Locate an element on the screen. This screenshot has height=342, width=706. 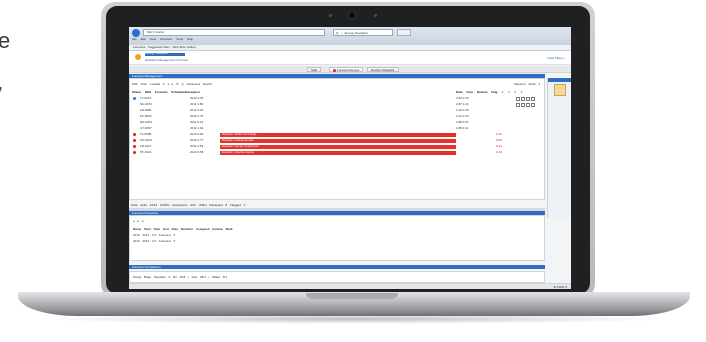
row-values: 2012 3.01 is located at coordinates (197, 110).